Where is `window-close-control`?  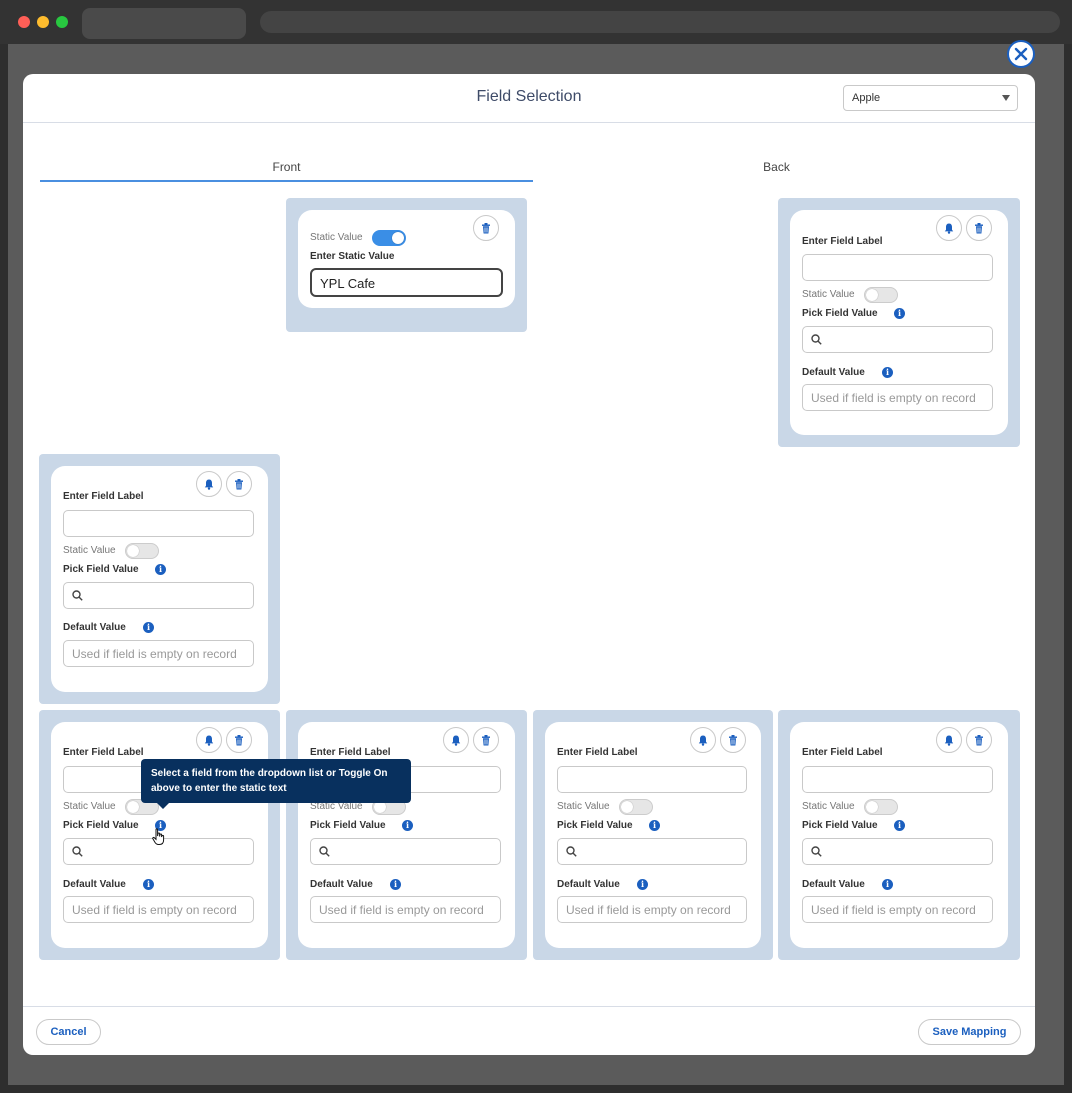 window-close-control is located at coordinates (24, 22).